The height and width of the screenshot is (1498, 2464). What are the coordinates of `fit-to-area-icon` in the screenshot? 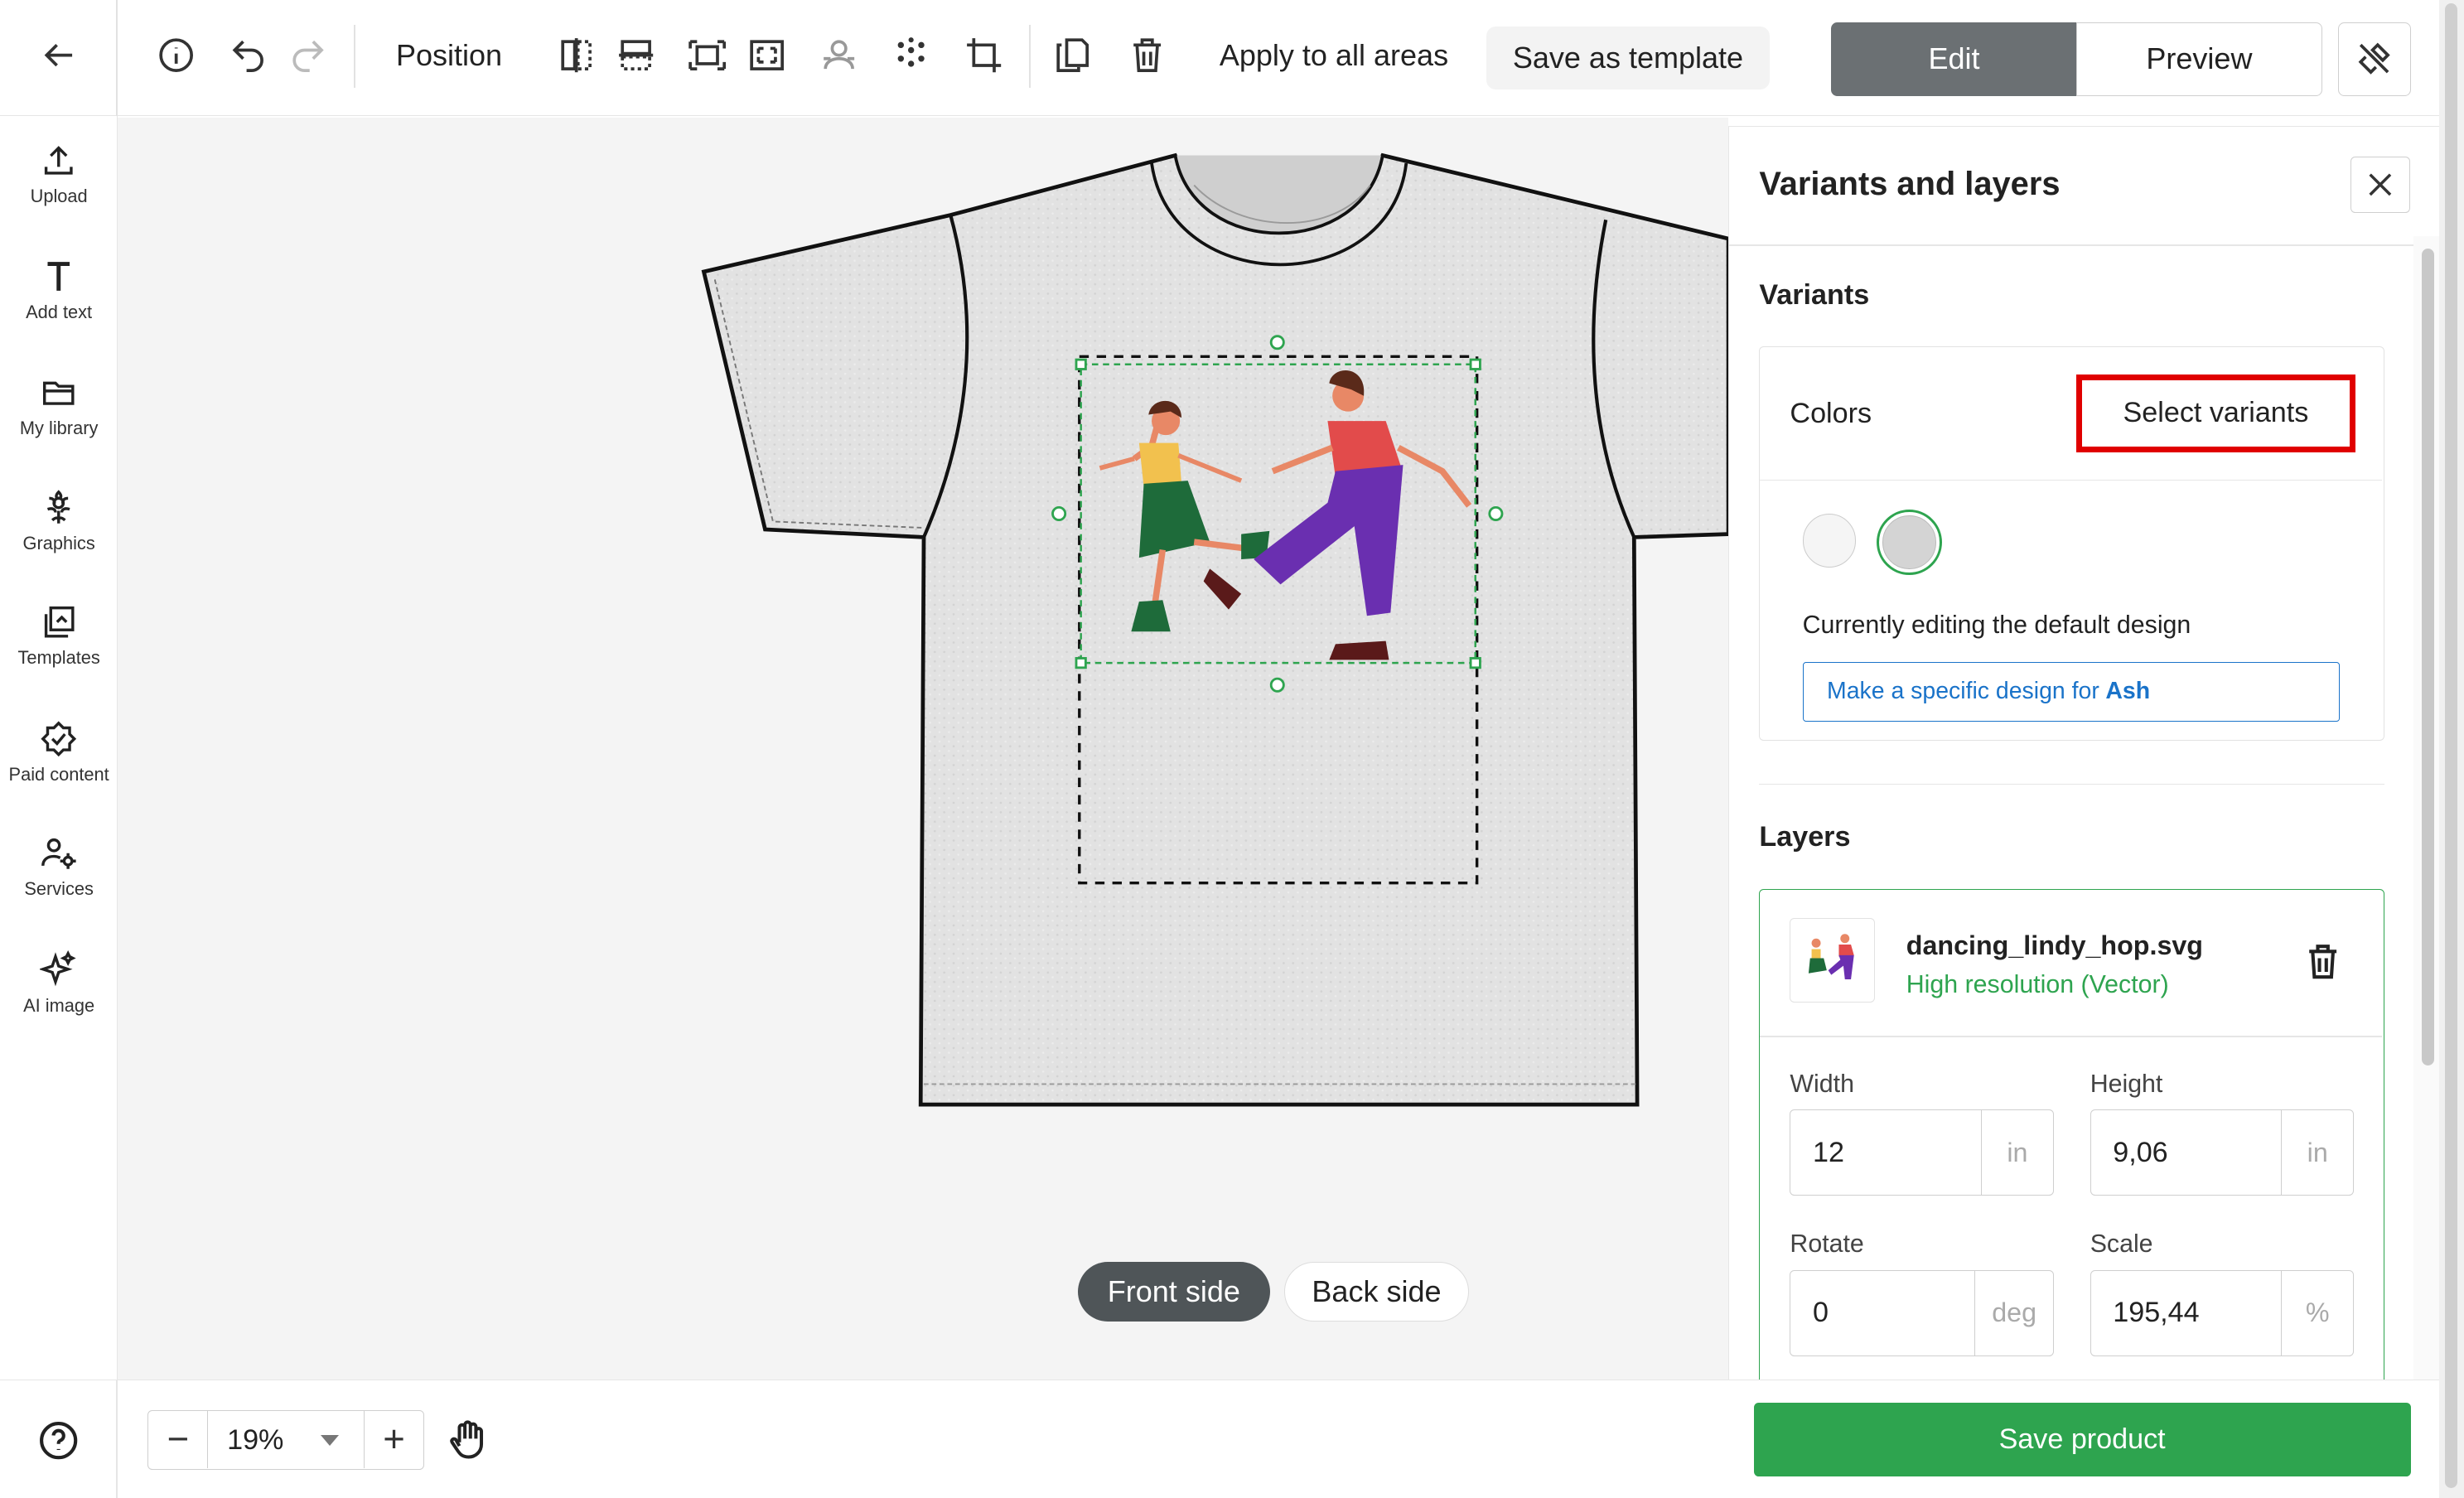 It's located at (706, 54).